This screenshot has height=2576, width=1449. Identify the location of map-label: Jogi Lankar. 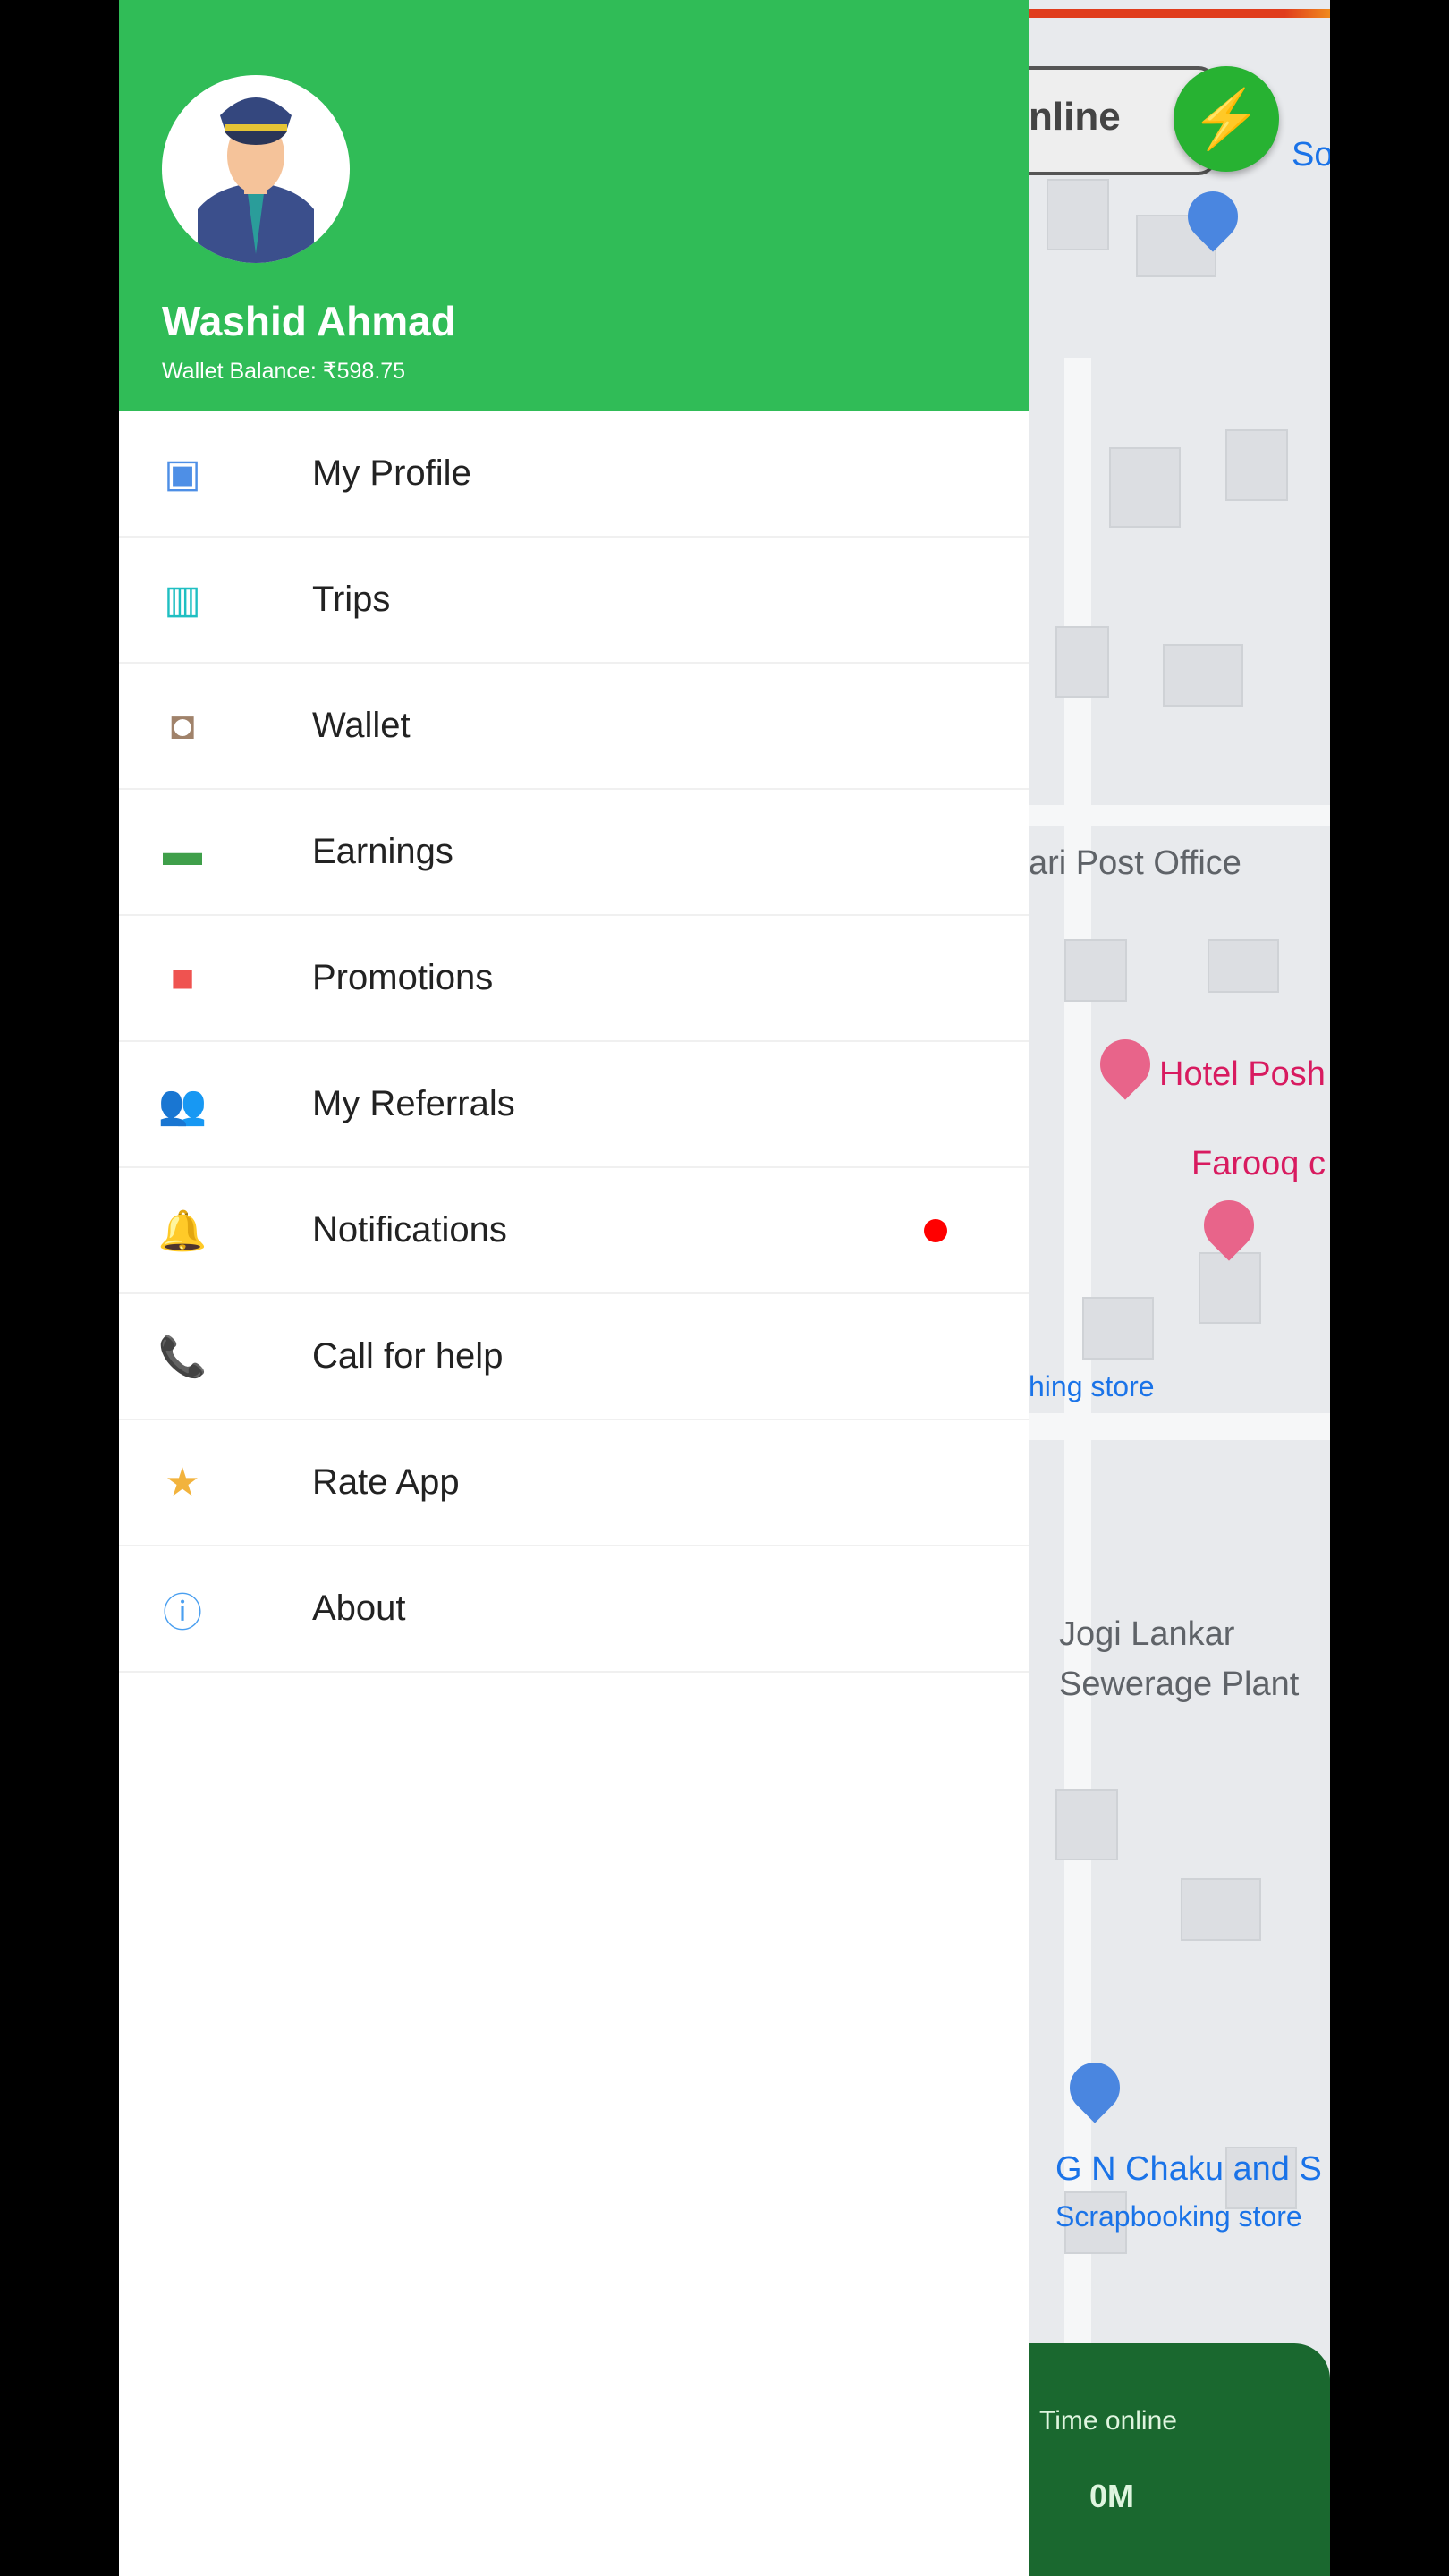
(1147, 1634).